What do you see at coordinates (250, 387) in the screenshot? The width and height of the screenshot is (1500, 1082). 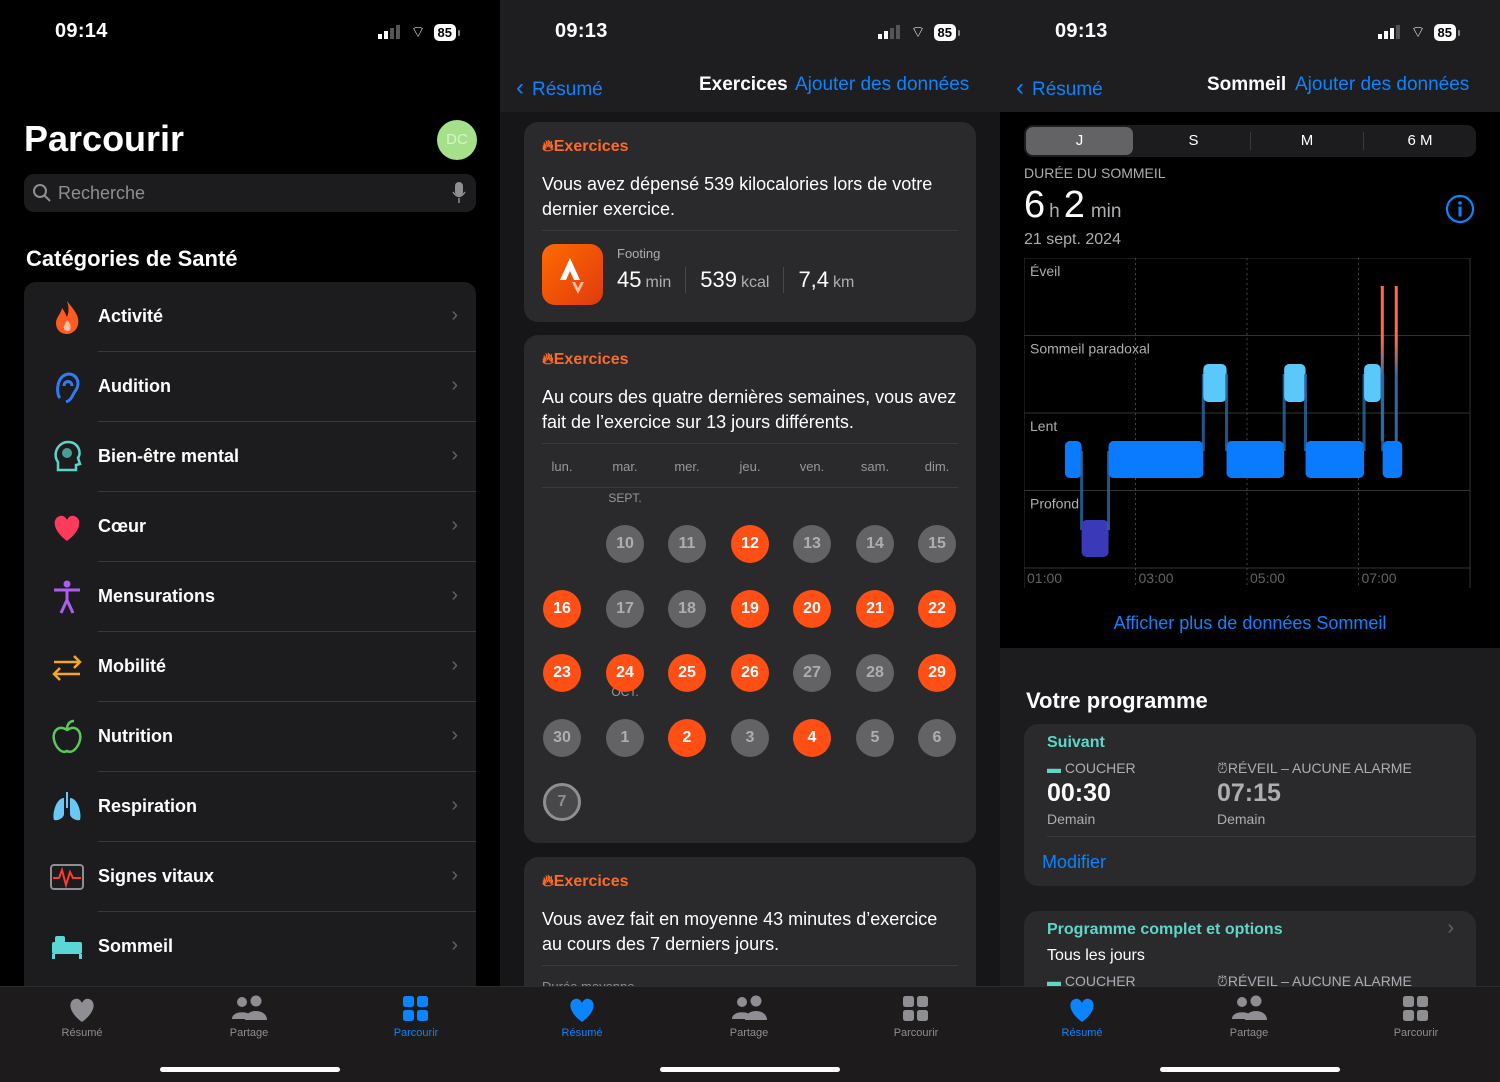 I see `category-ear: Audition ›` at bounding box center [250, 387].